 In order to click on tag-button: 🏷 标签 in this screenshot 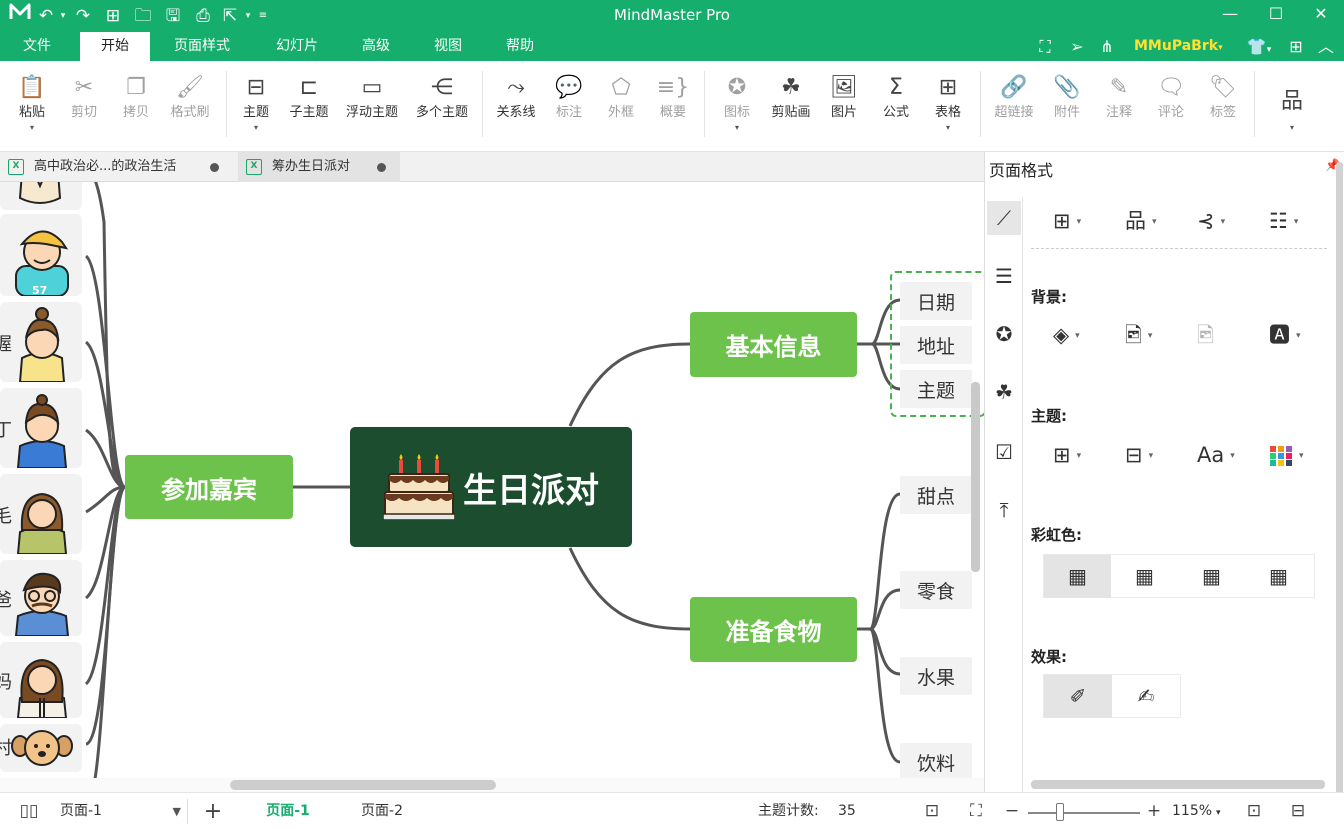, I will do `click(1223, 106)`.